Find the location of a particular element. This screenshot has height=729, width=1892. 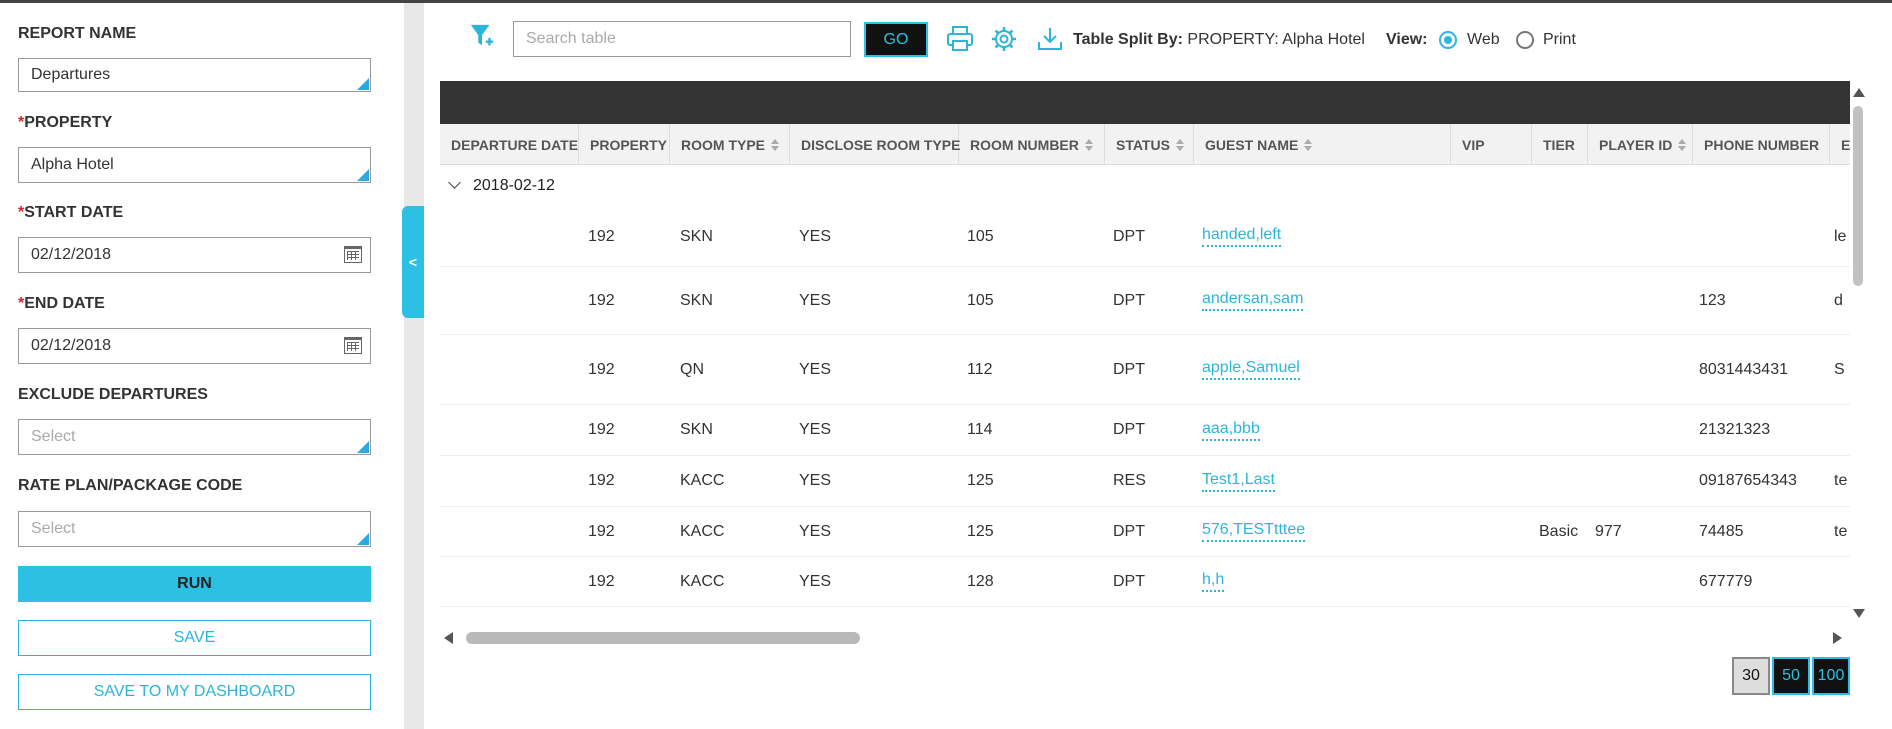

column-header-tier: TIER is located at coordinates (1560, 144).